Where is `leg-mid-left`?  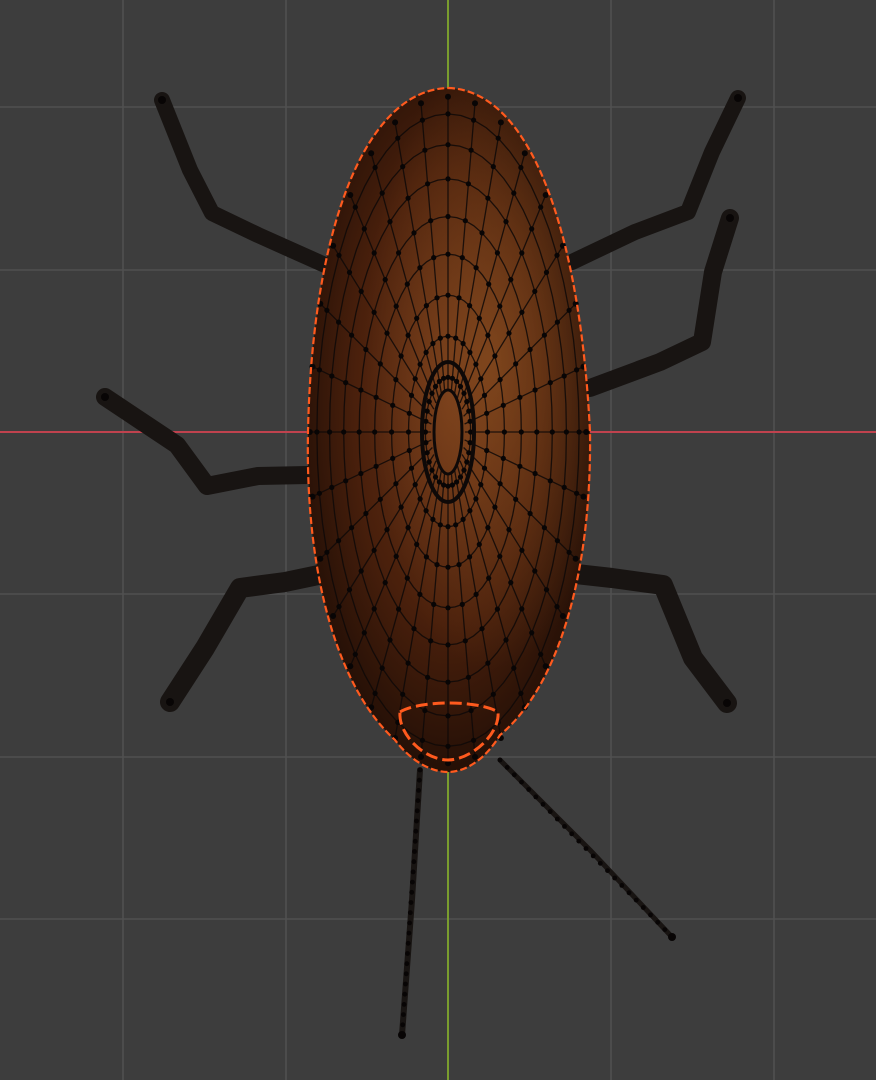
leg-mid-left is located at coordinates (206, 441).